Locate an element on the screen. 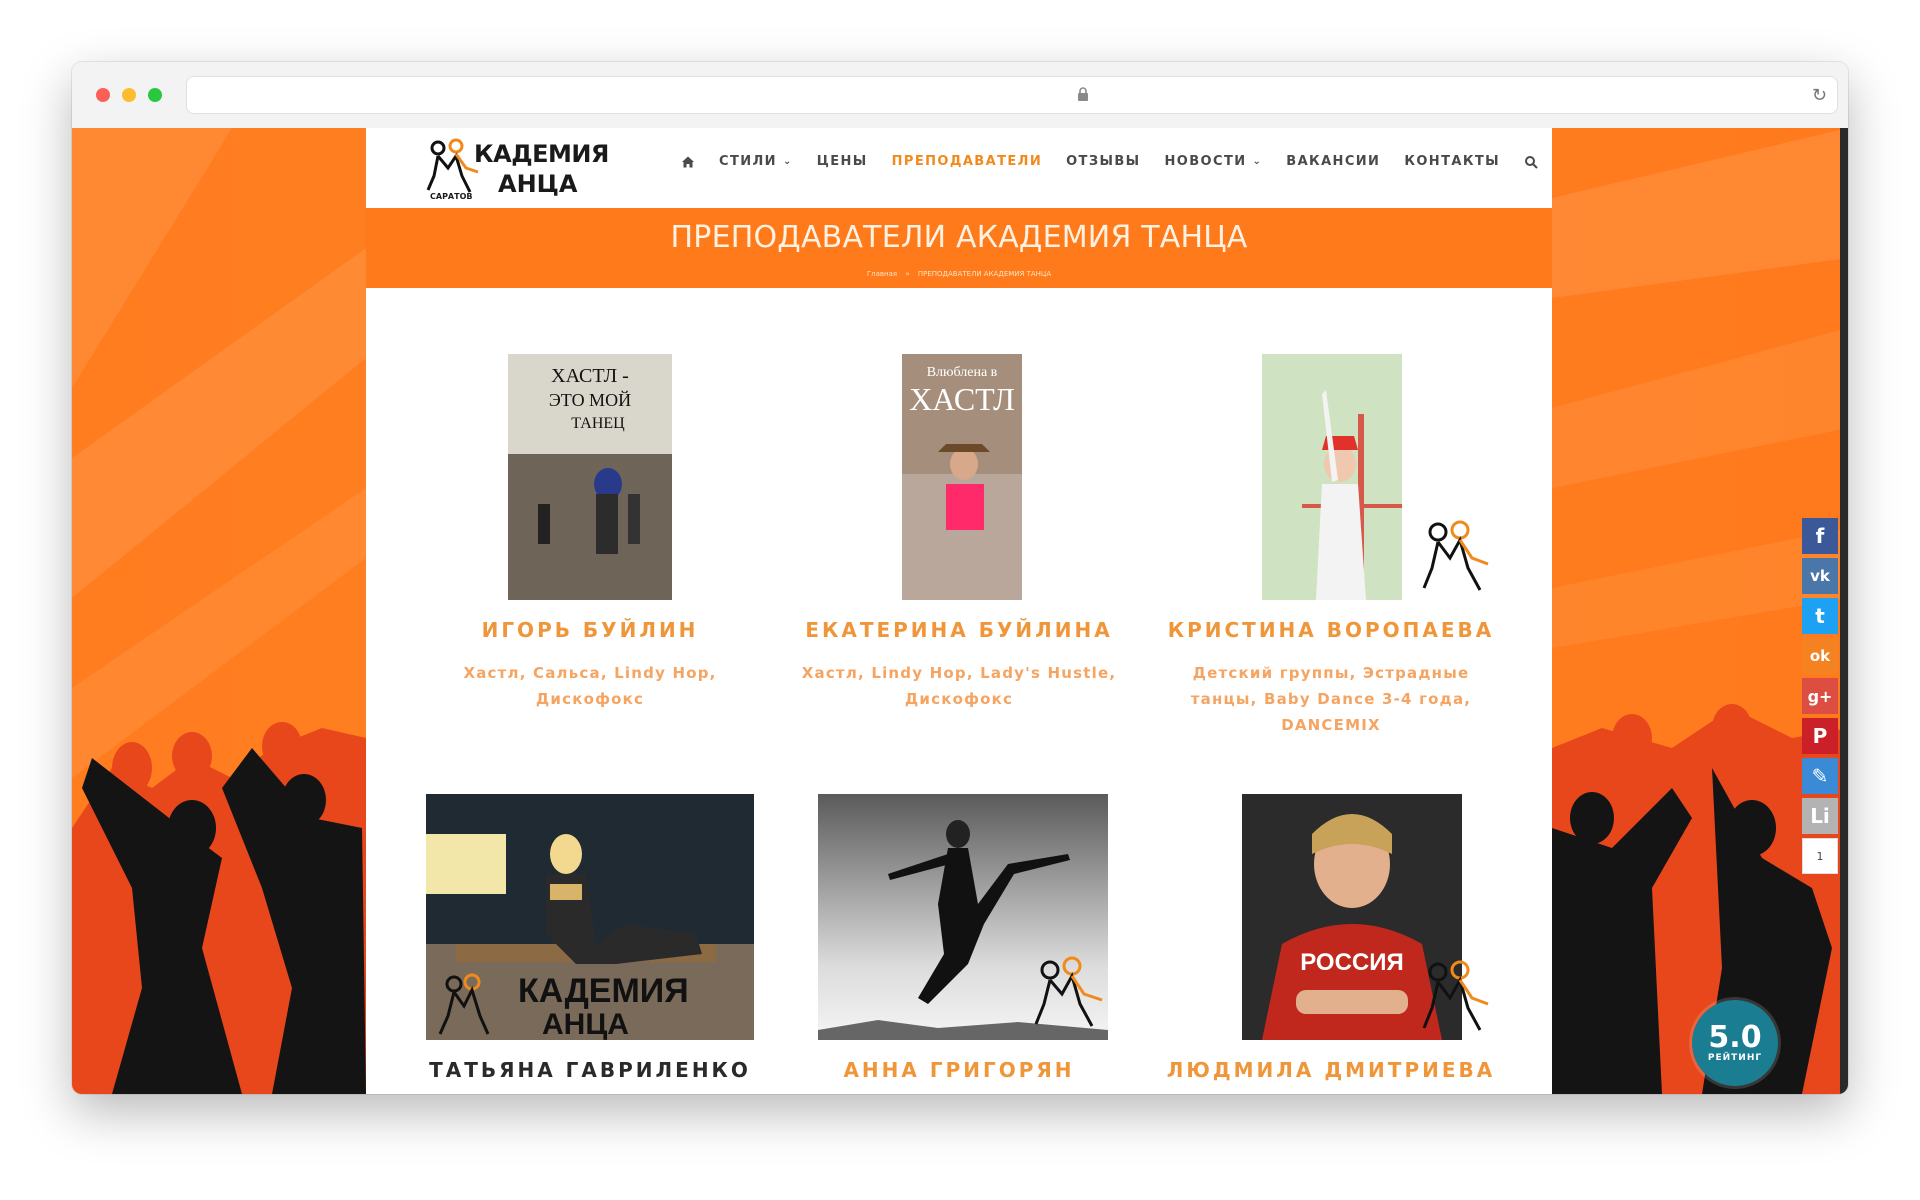 The height and width of the screenshot is (1200, 1920). odnoklassniki-icon: ok is located at coordinates (1820, 656).